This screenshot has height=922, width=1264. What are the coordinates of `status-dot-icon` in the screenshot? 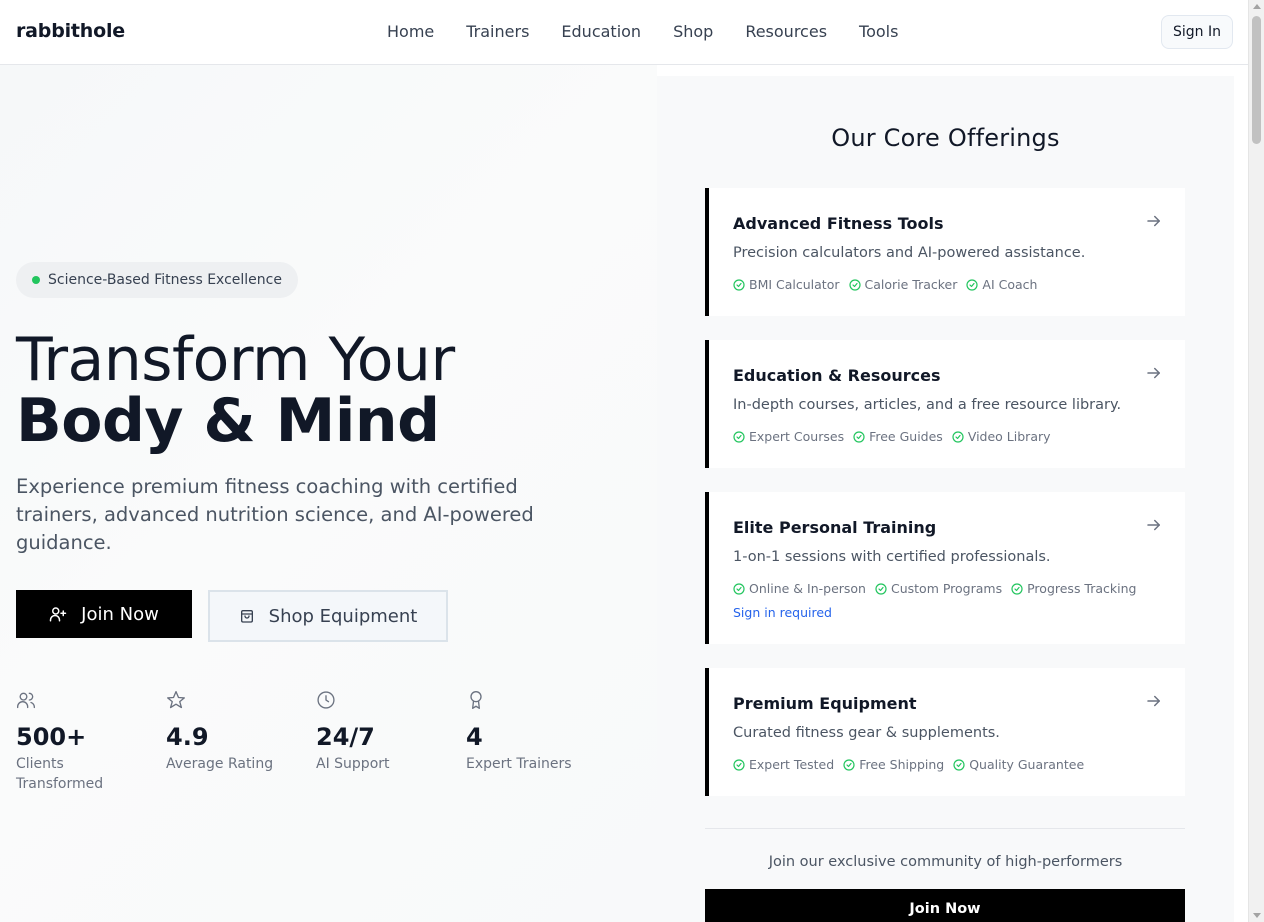 It's located at (36, 280).